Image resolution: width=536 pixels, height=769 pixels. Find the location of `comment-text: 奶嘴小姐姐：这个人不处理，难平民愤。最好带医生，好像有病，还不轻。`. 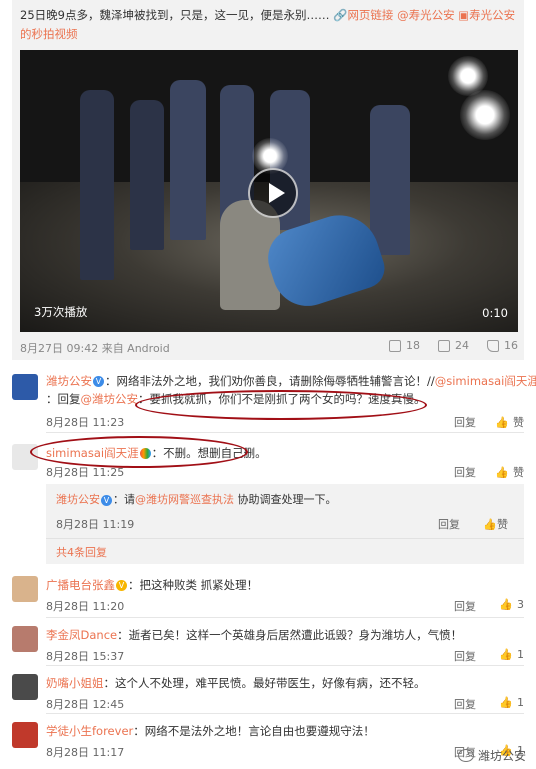

comment-text: 奶嘴小姐姐：这个人不处理，难平民愤。最好带医生，好像有病，还不轻。 is located at coordinates (286, 683).